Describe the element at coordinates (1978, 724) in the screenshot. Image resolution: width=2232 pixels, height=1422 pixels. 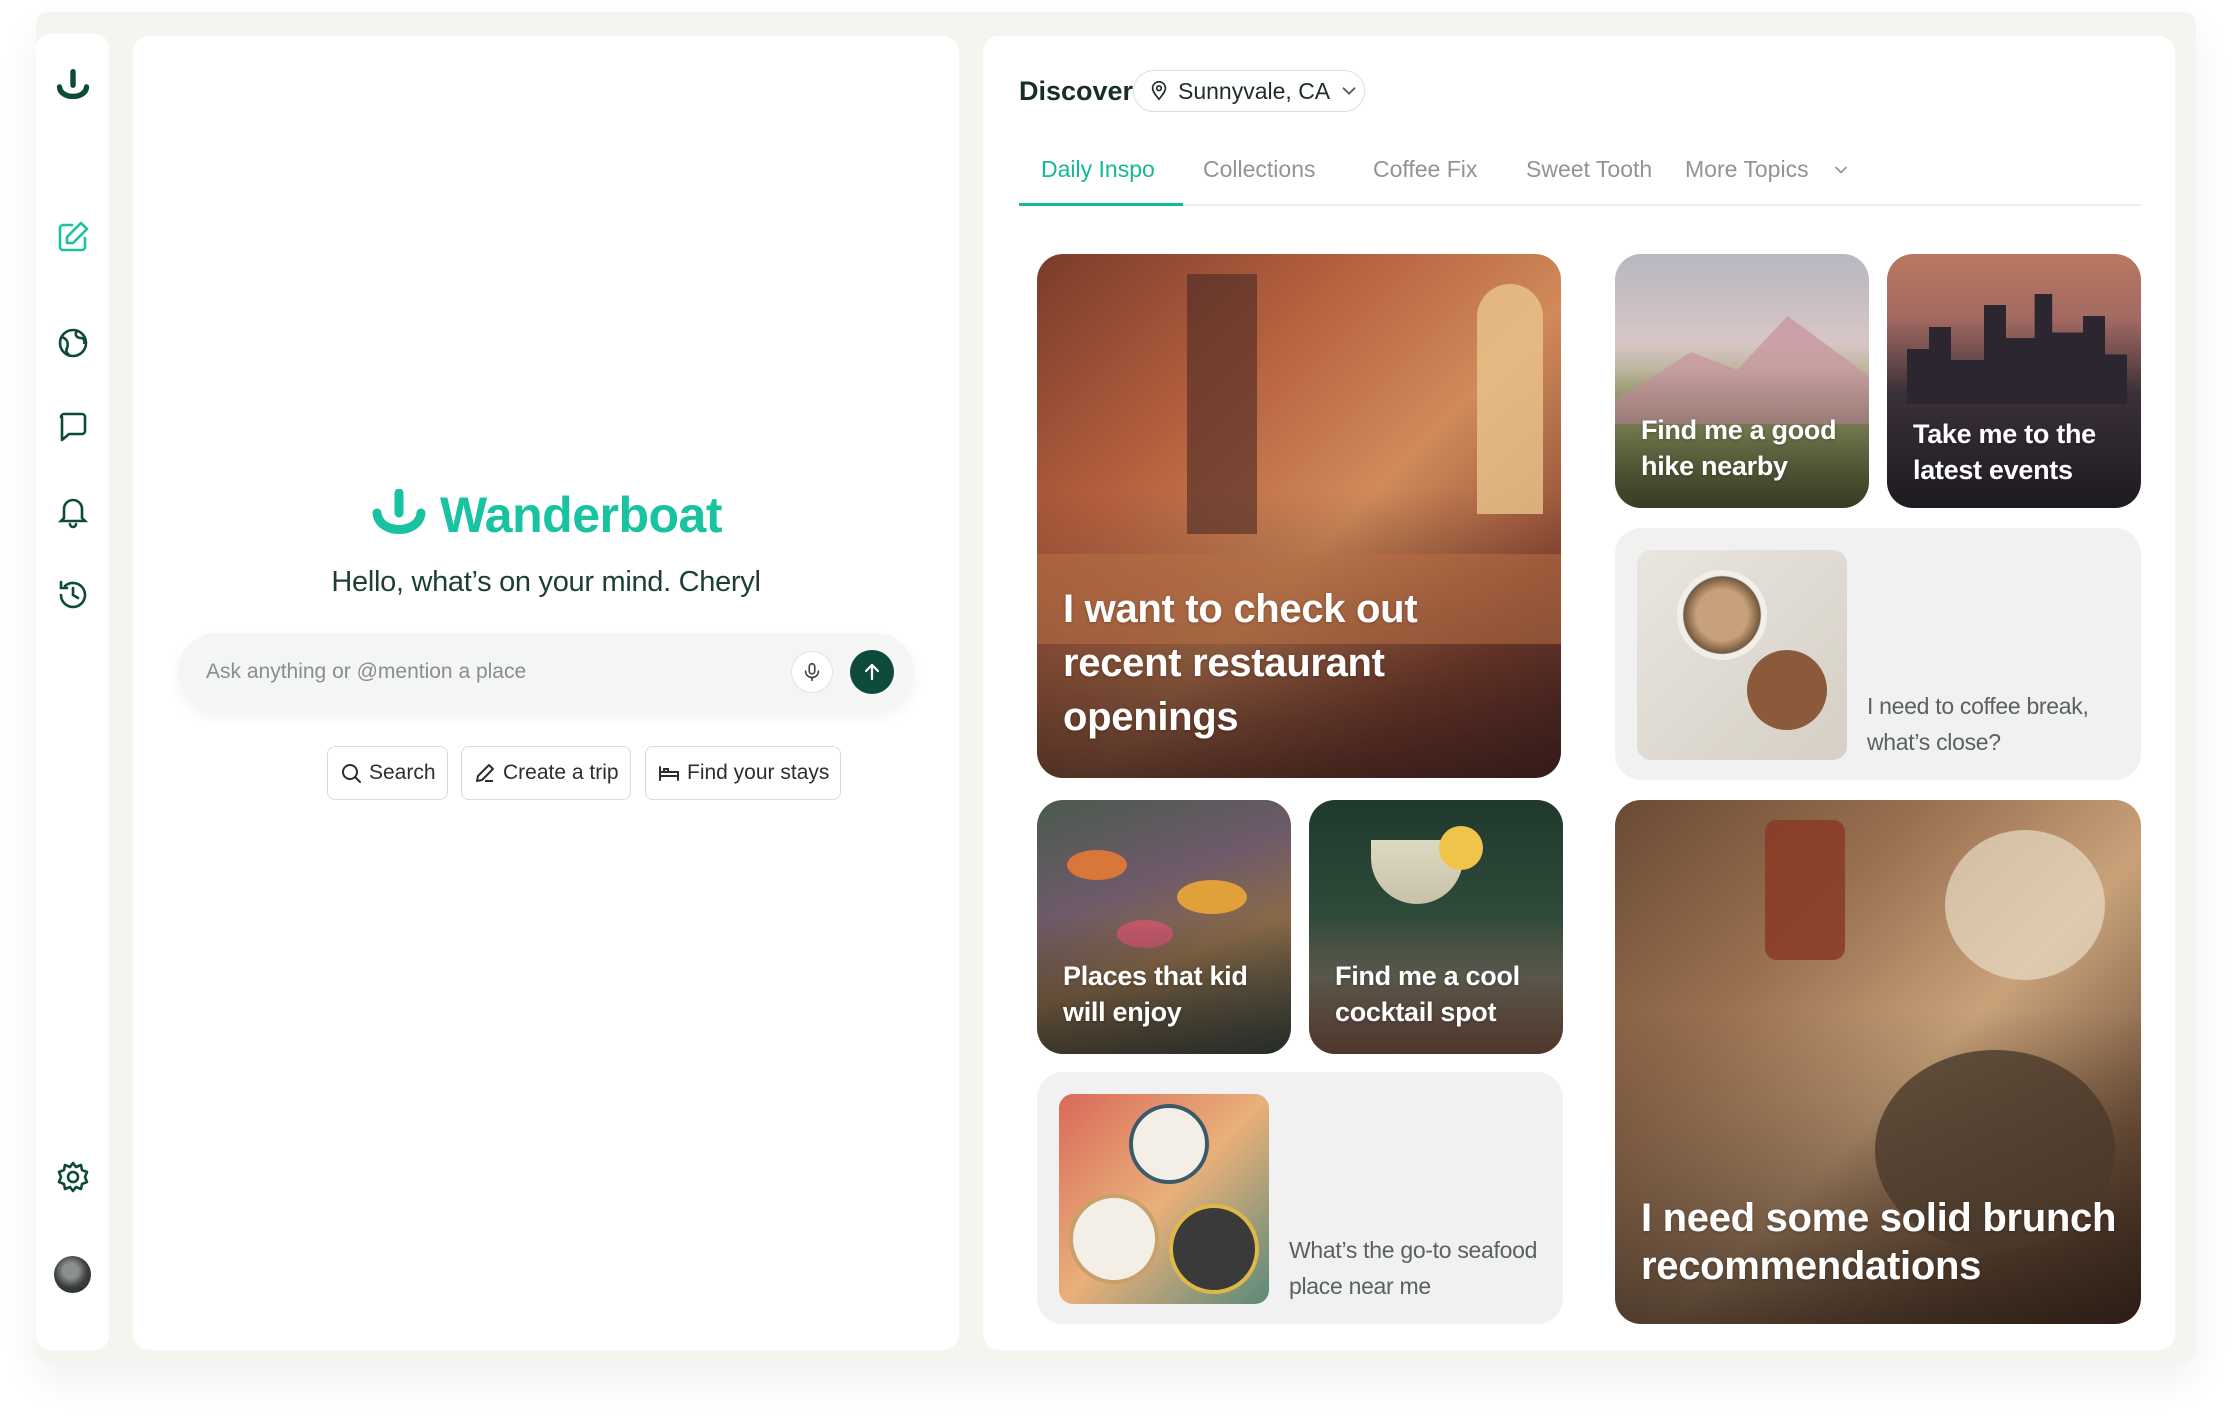
I see `card-label: I need to coffee break, what’s close?` at that location.